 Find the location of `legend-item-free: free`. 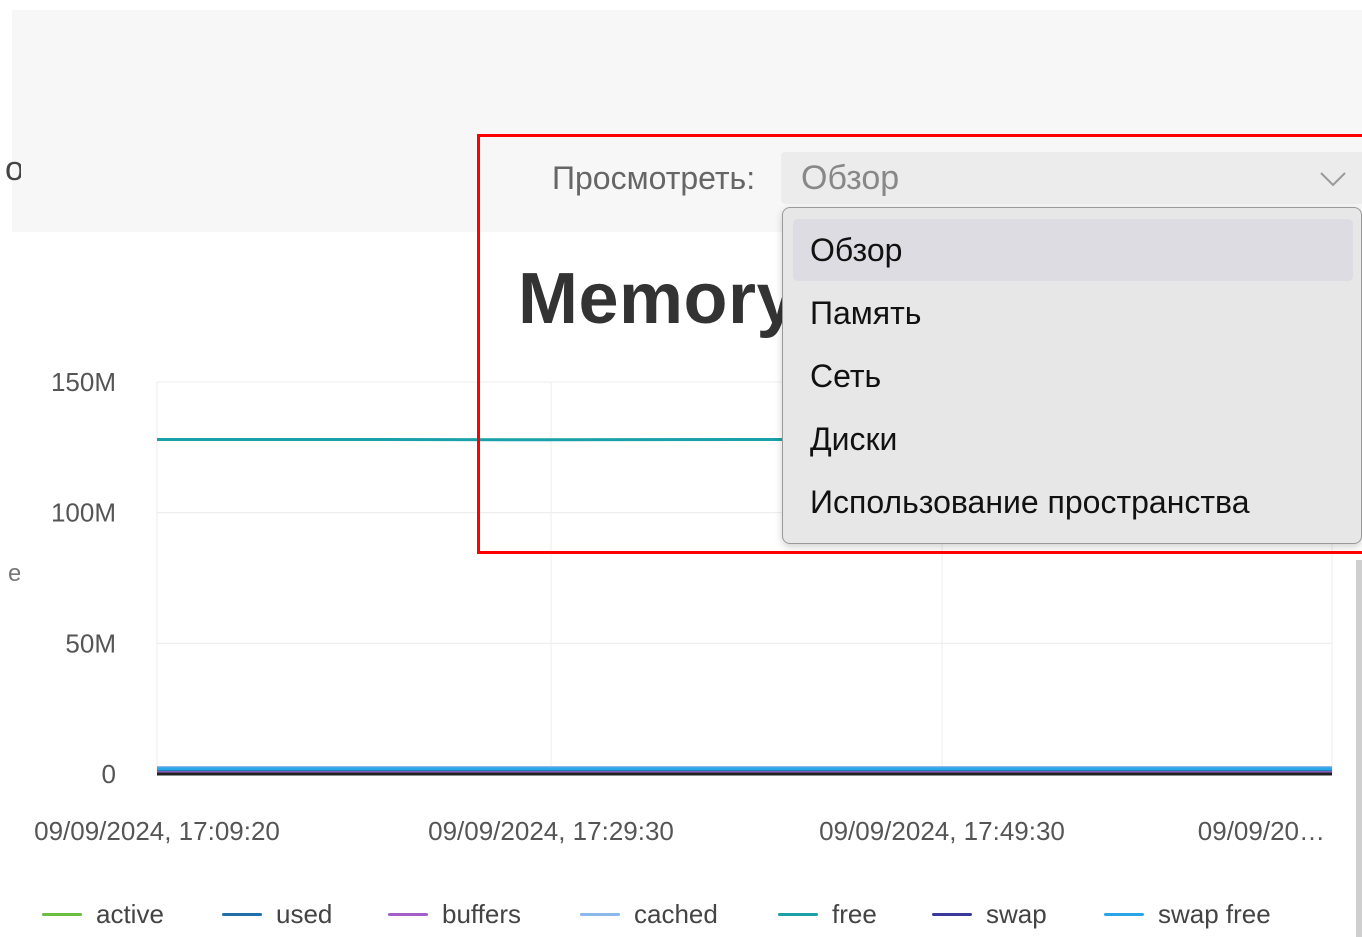

legend-item-free: free is located at coordinates (827, 914).